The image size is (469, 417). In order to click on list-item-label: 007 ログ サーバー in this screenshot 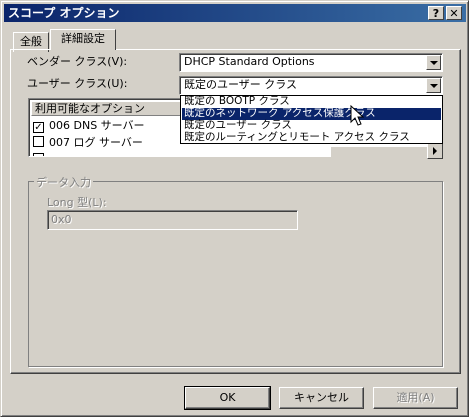, I will do `click(96, 142)`.